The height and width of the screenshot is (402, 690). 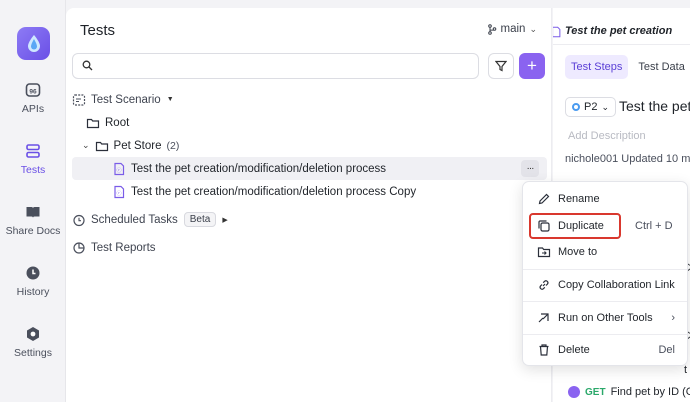 I want to click on priority-label: P2, so click(x=591, y=107).